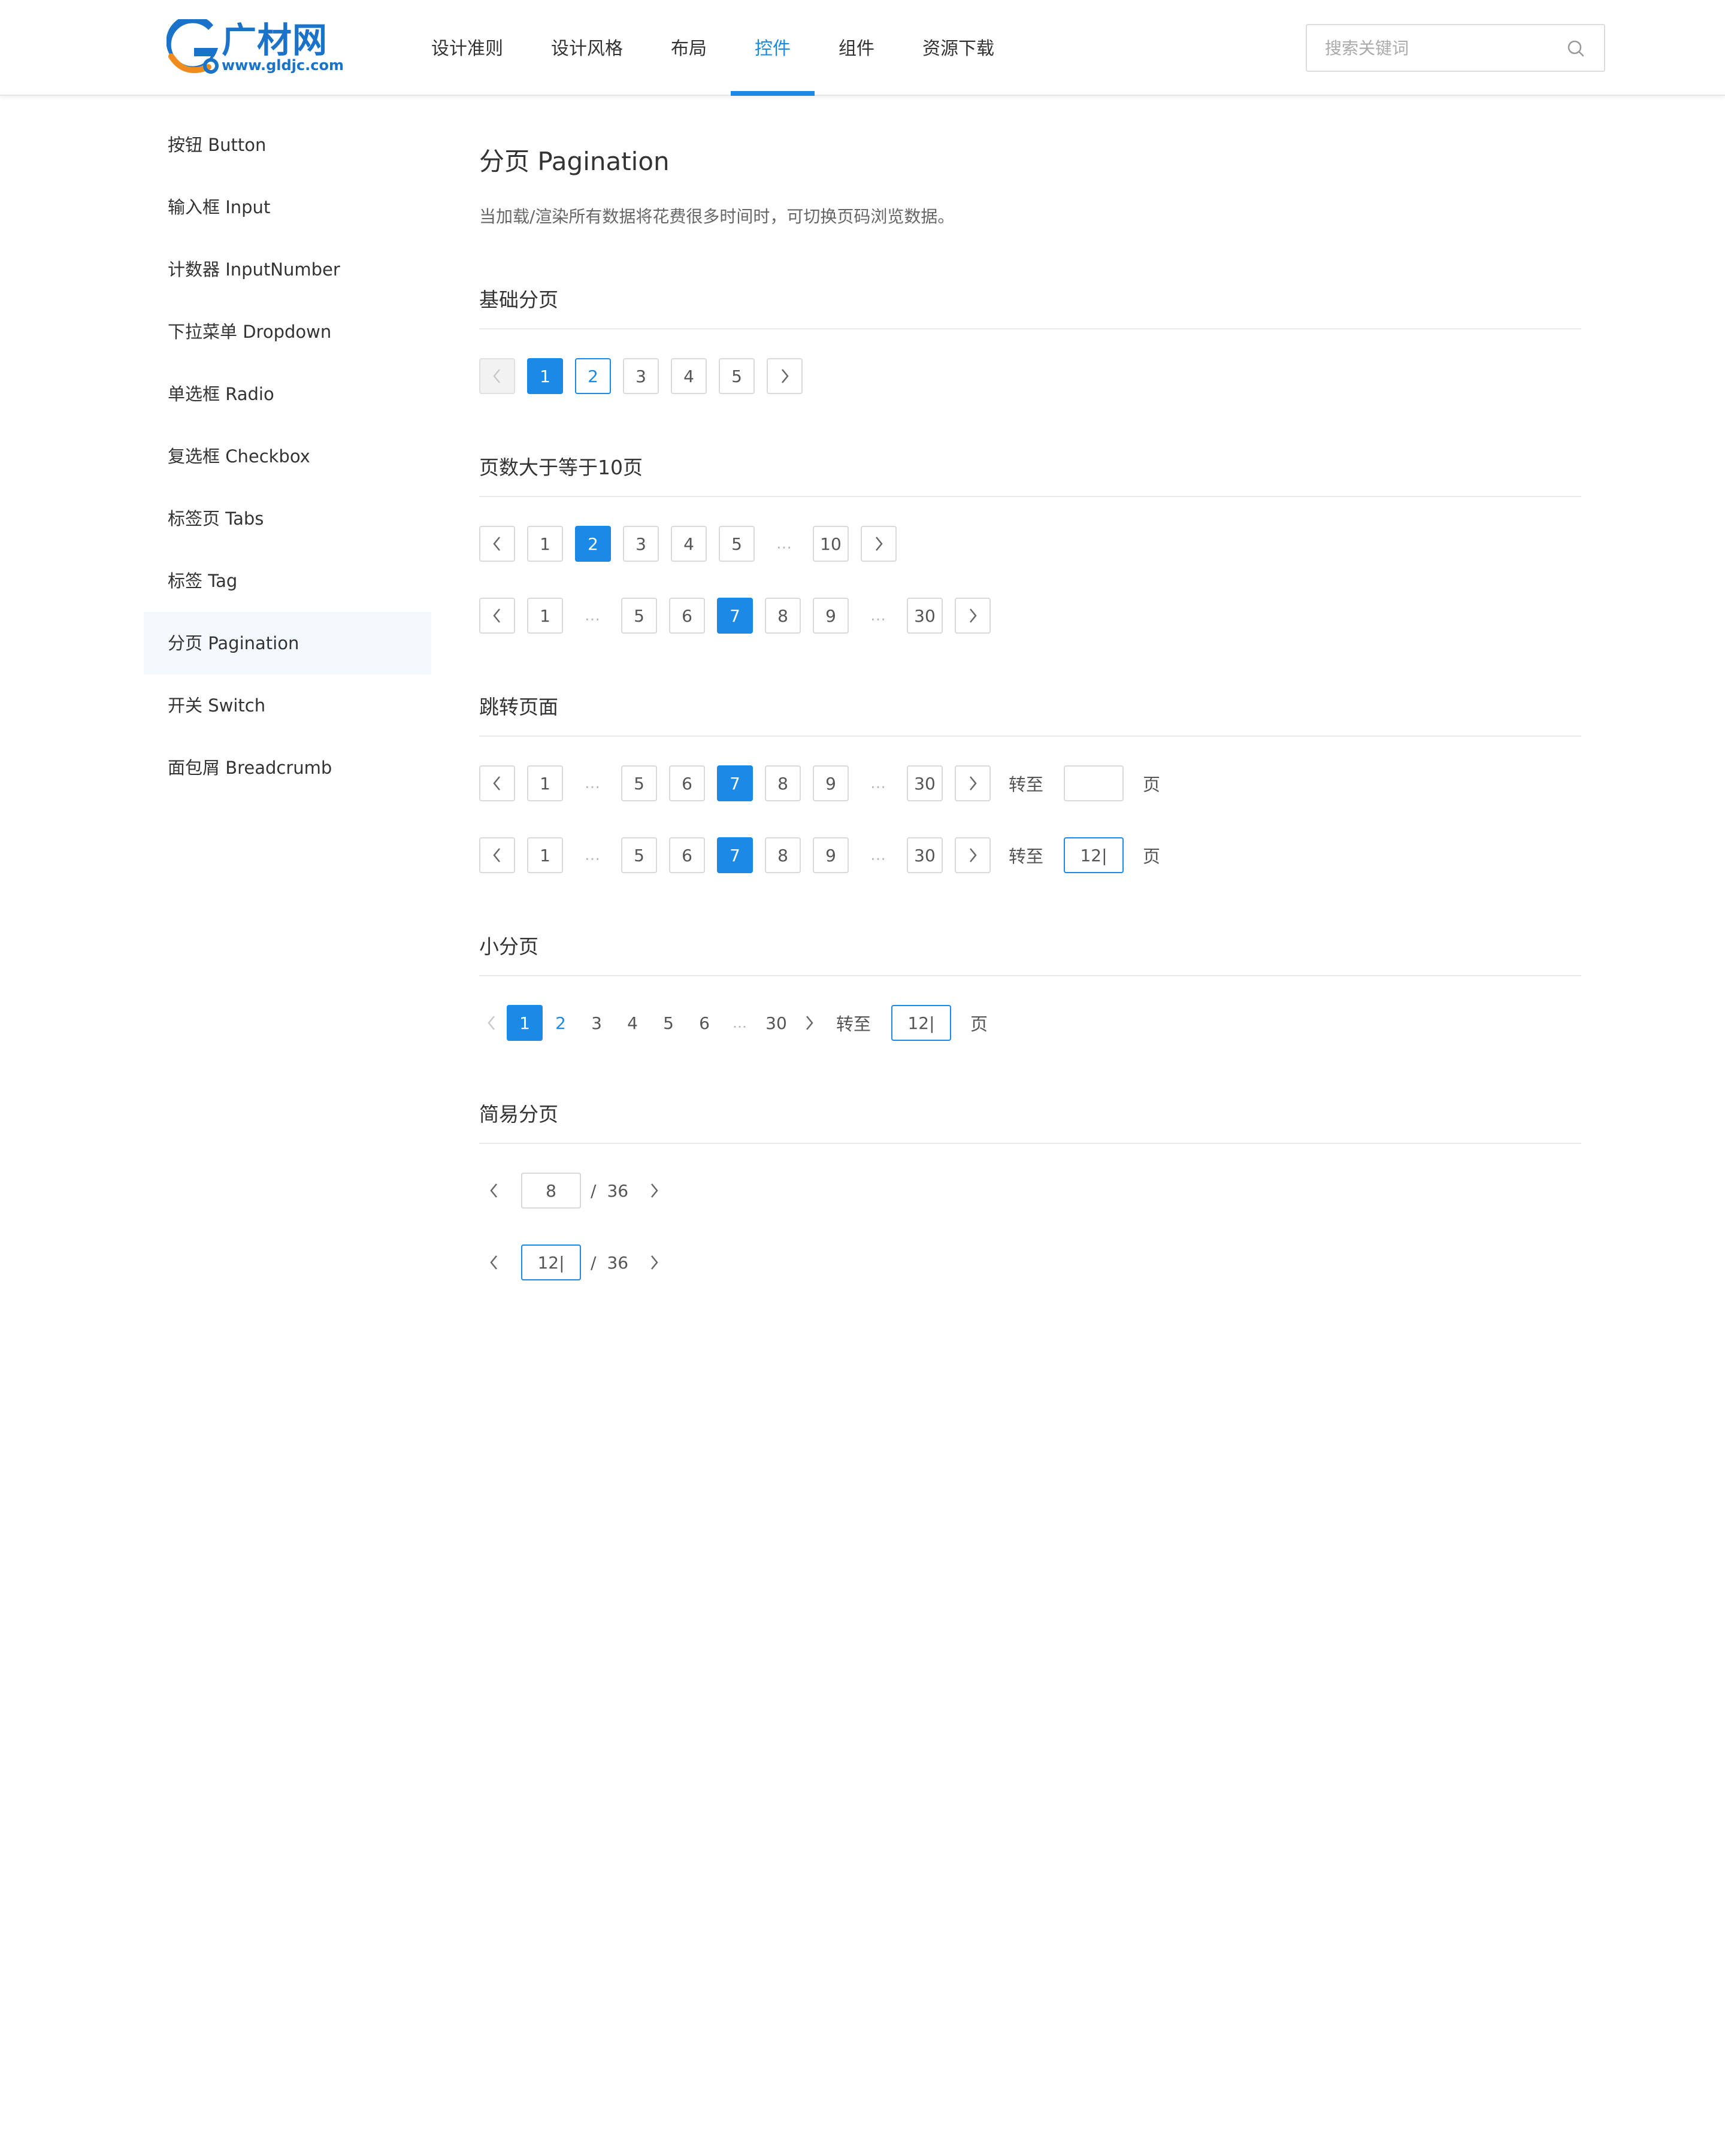  I want to click on nav-item-layout: 布局, so click(689, 48).